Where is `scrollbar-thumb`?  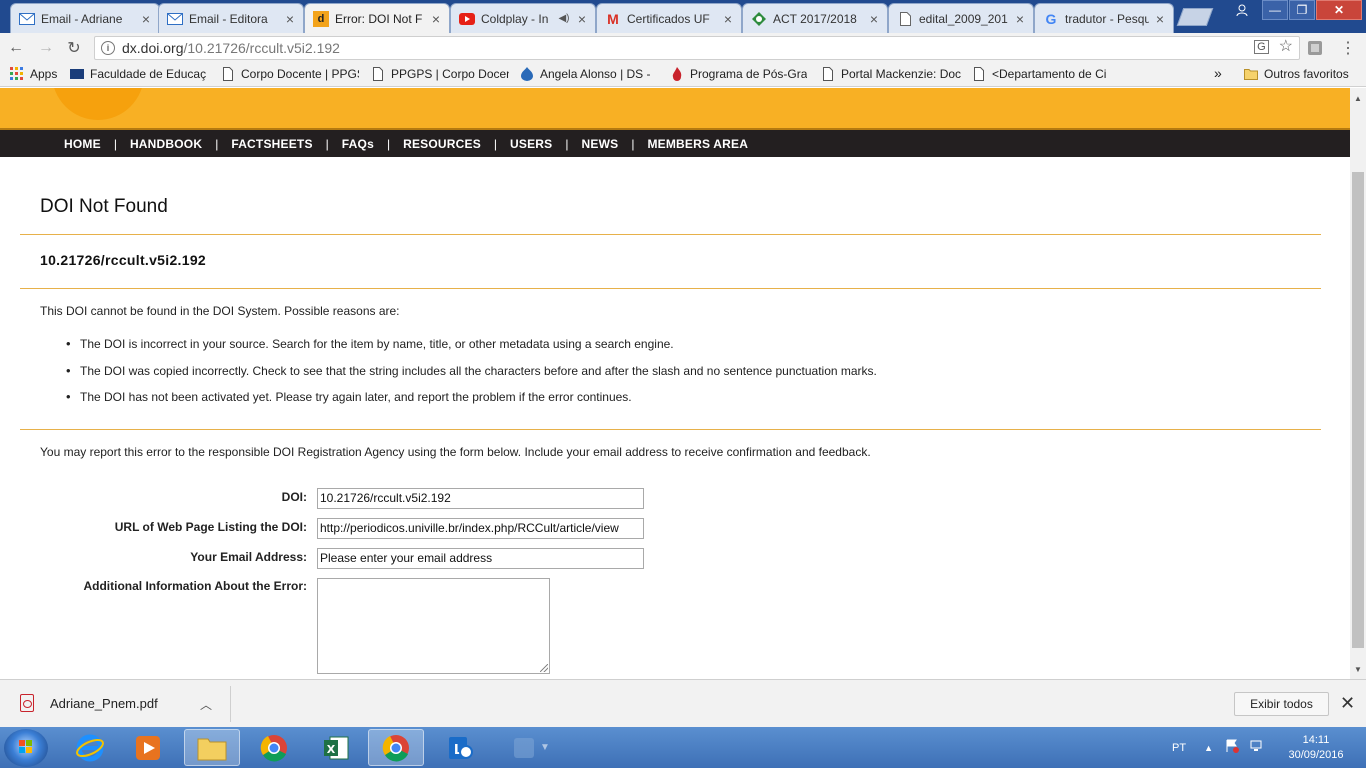 scrollbar-thumb is located at coordinates (1358, 410).